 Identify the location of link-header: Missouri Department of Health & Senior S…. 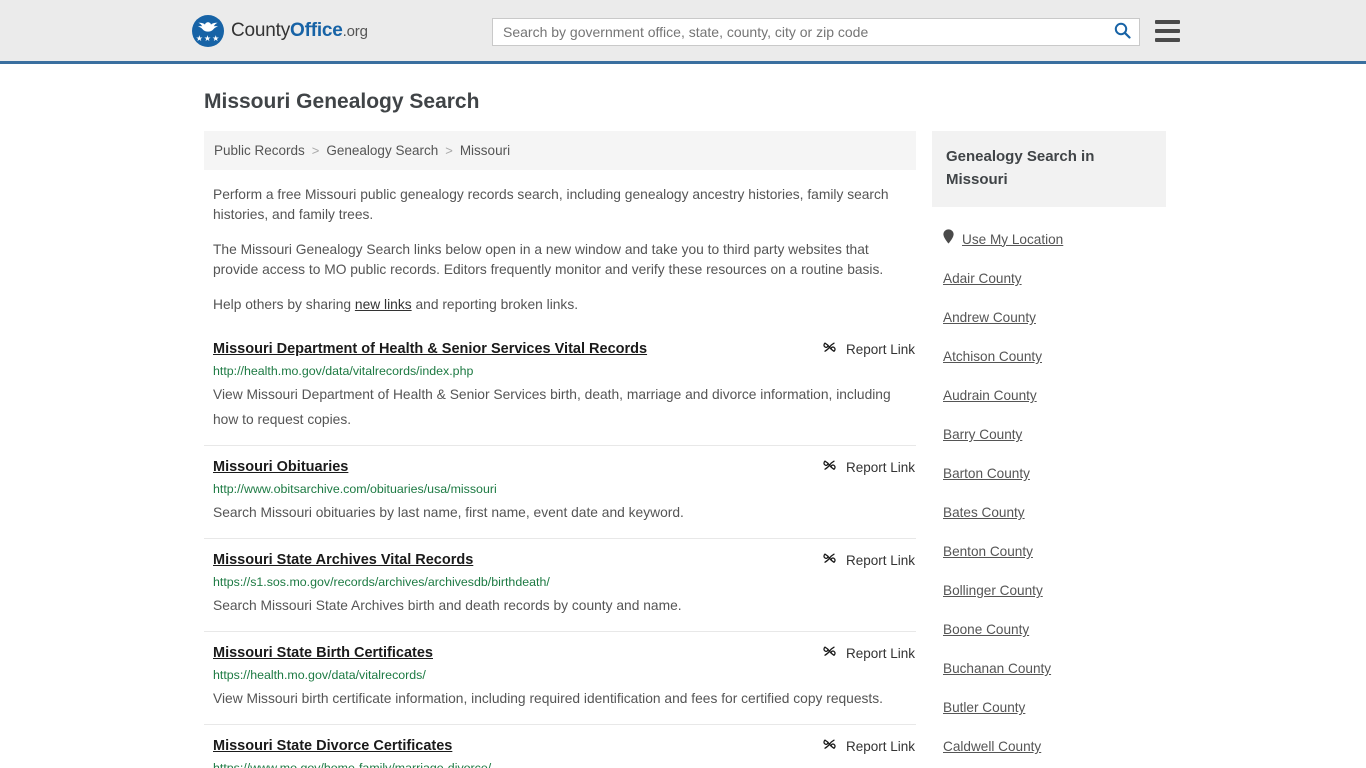
(564, 349).